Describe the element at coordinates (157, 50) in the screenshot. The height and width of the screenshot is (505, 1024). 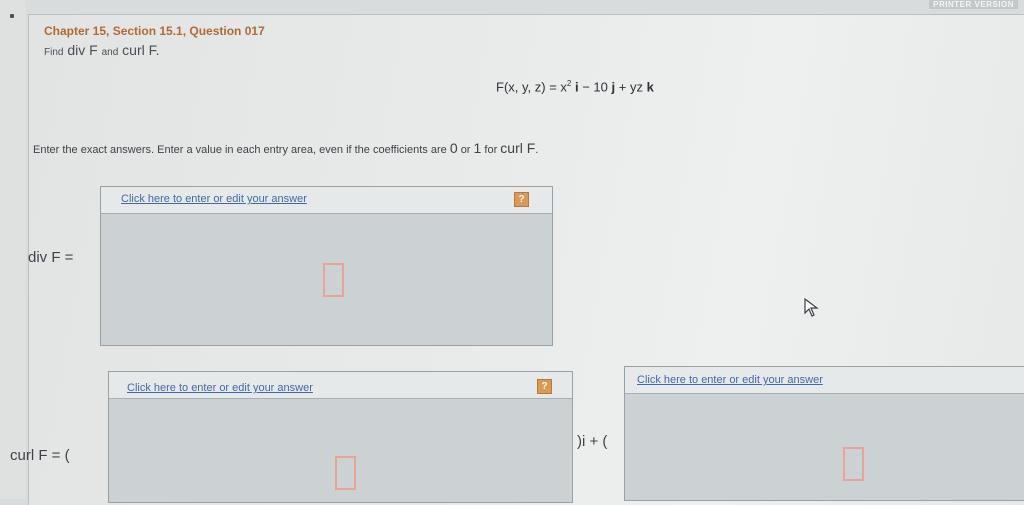
I see `prompt-period: .` at that location.